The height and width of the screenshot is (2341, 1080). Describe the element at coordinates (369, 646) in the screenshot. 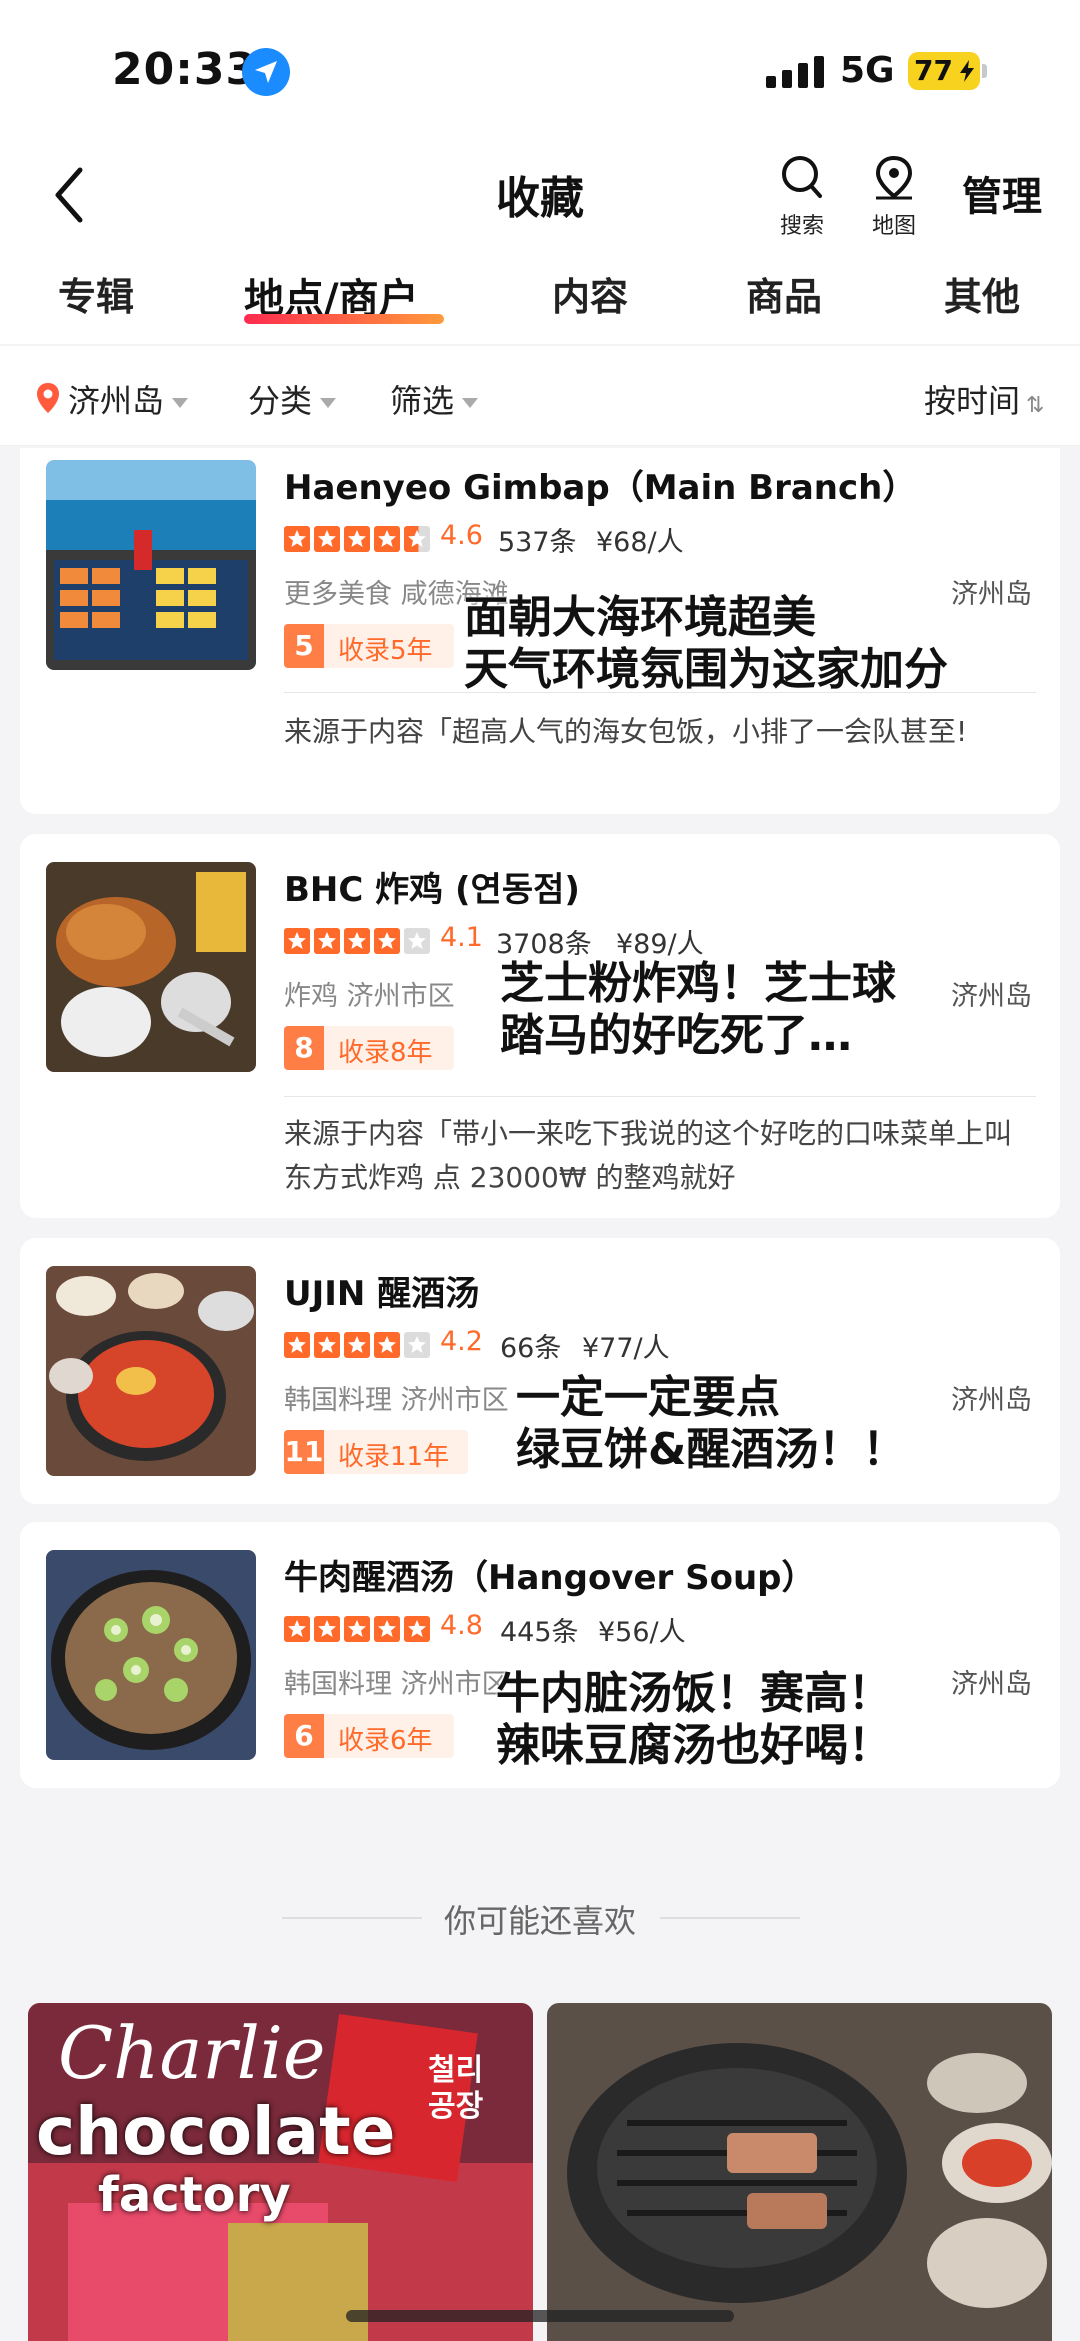

I see `saved-badge: 5 收录5年` at that location.